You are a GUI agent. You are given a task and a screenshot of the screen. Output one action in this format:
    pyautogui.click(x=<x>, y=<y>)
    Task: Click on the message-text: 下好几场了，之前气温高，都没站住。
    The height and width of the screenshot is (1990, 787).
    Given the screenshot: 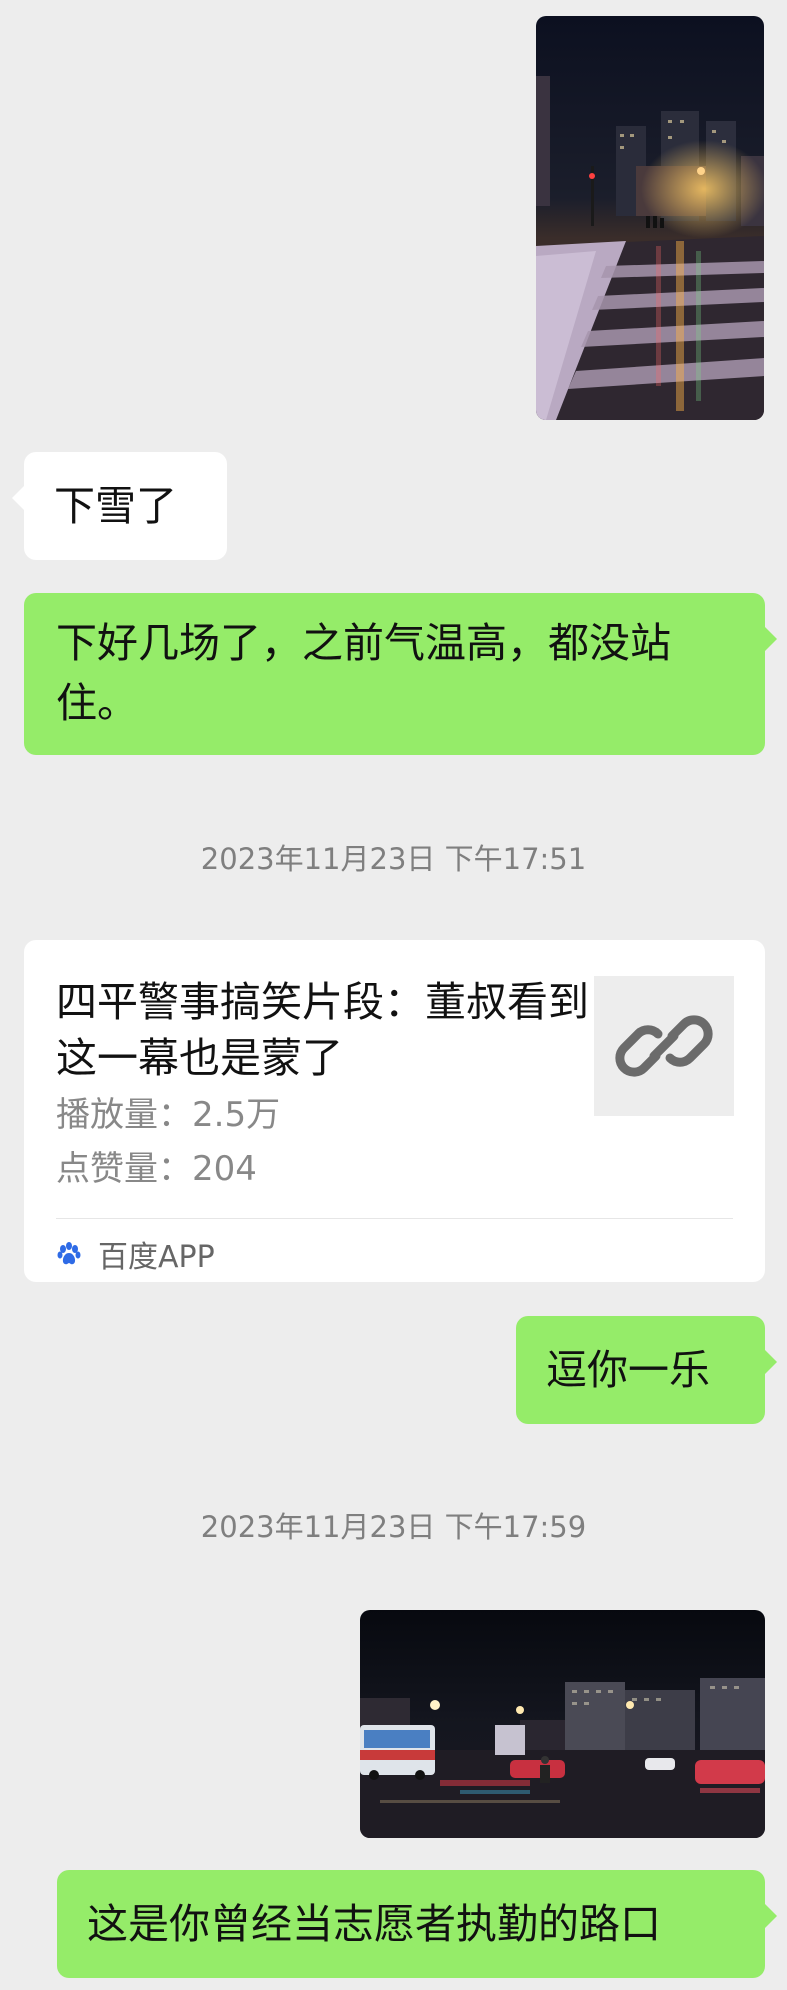 What is the action you would take?
    pyautogui.click(x=363, y=673)
    